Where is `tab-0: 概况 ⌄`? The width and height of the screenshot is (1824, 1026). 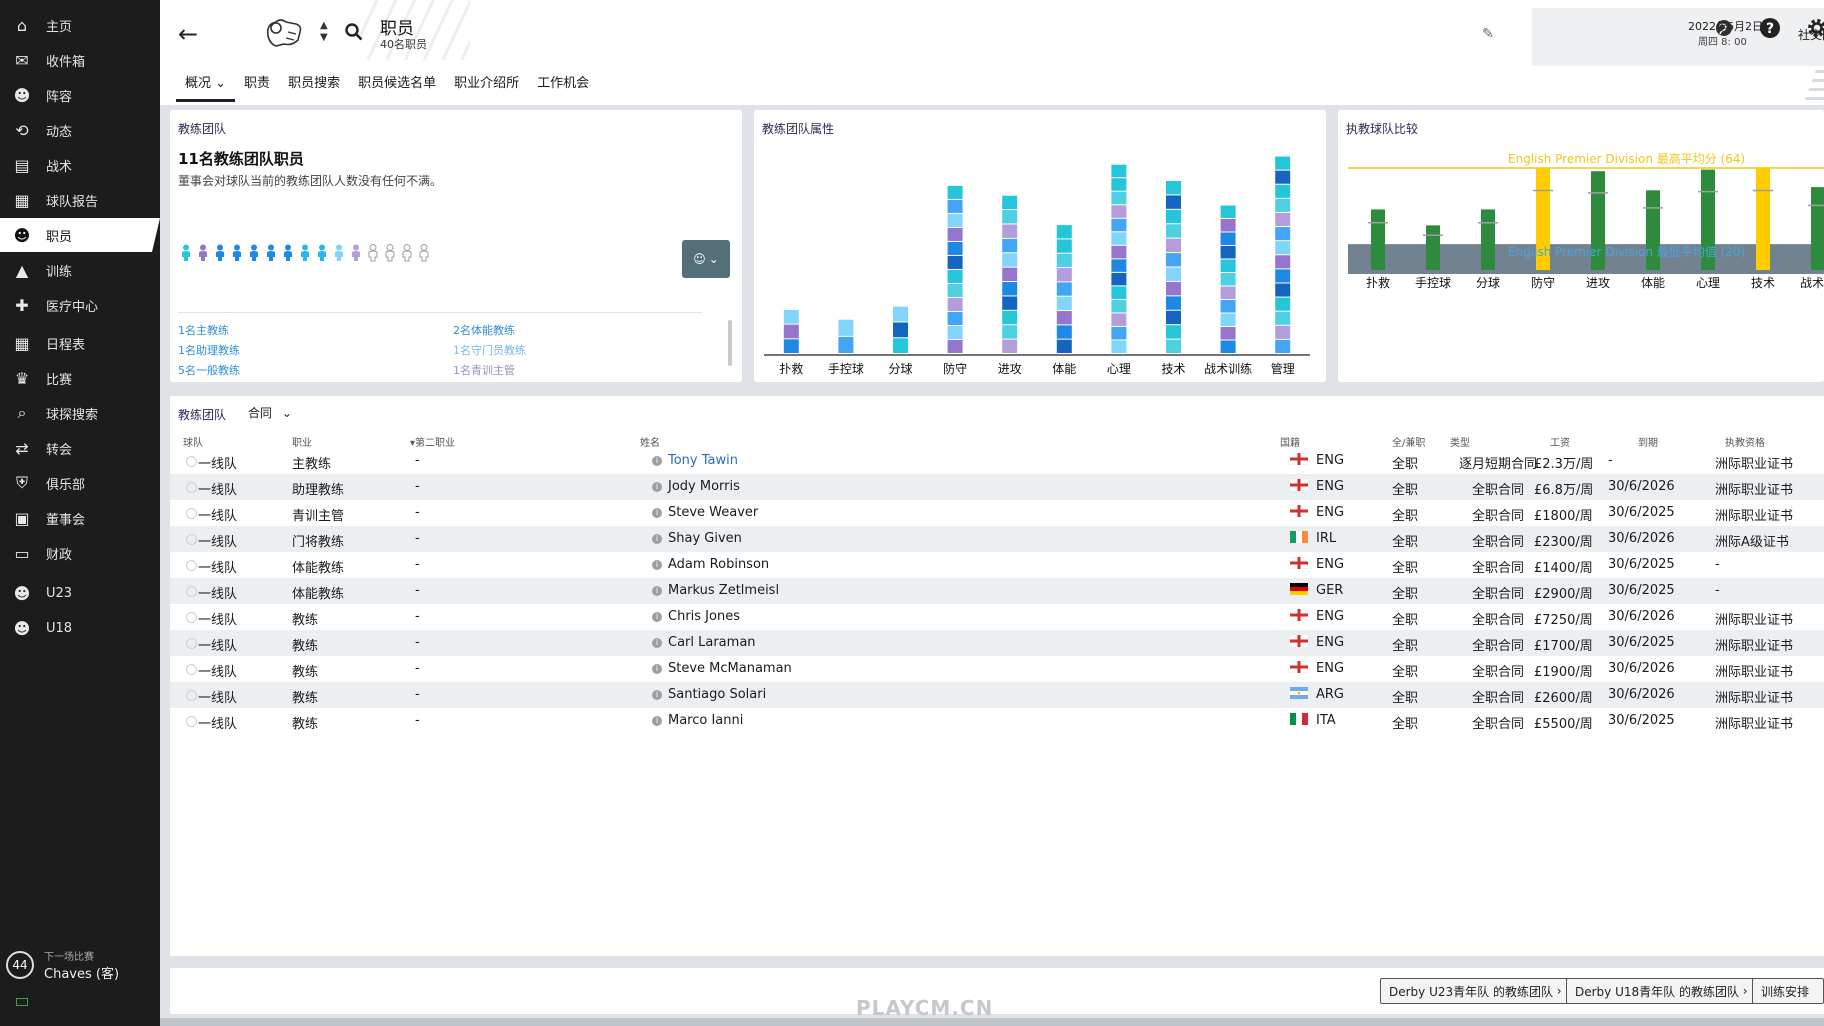
tab-0: 概况 ⌄ is located at coordinates (206, 87).